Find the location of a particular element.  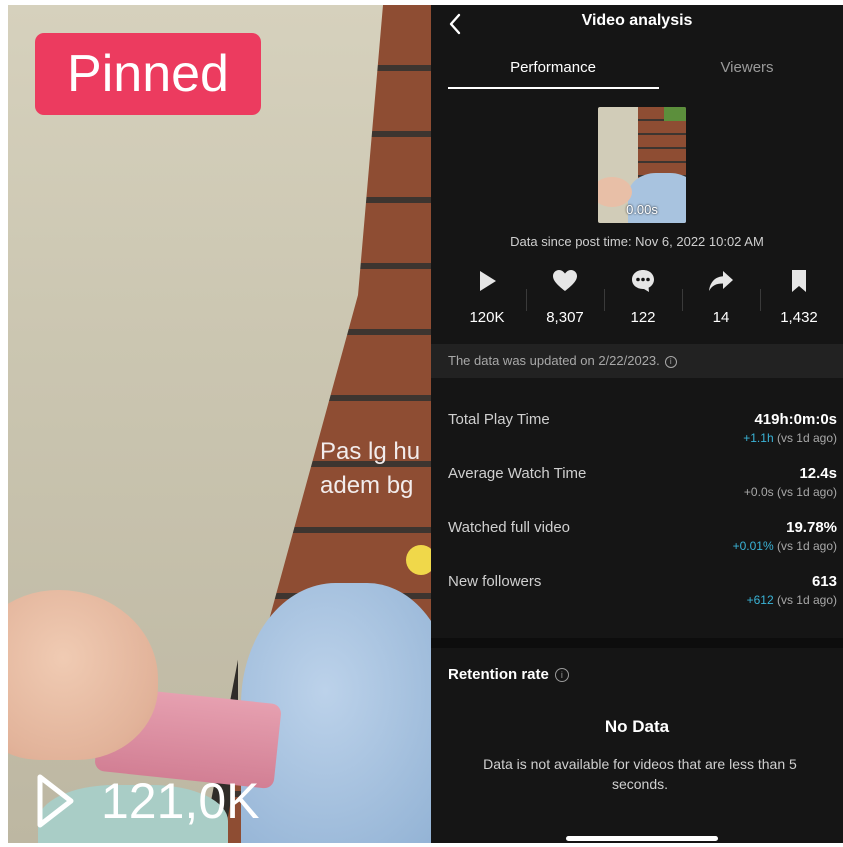

video-duration: 0.00s is located at coordinates (642, 209).